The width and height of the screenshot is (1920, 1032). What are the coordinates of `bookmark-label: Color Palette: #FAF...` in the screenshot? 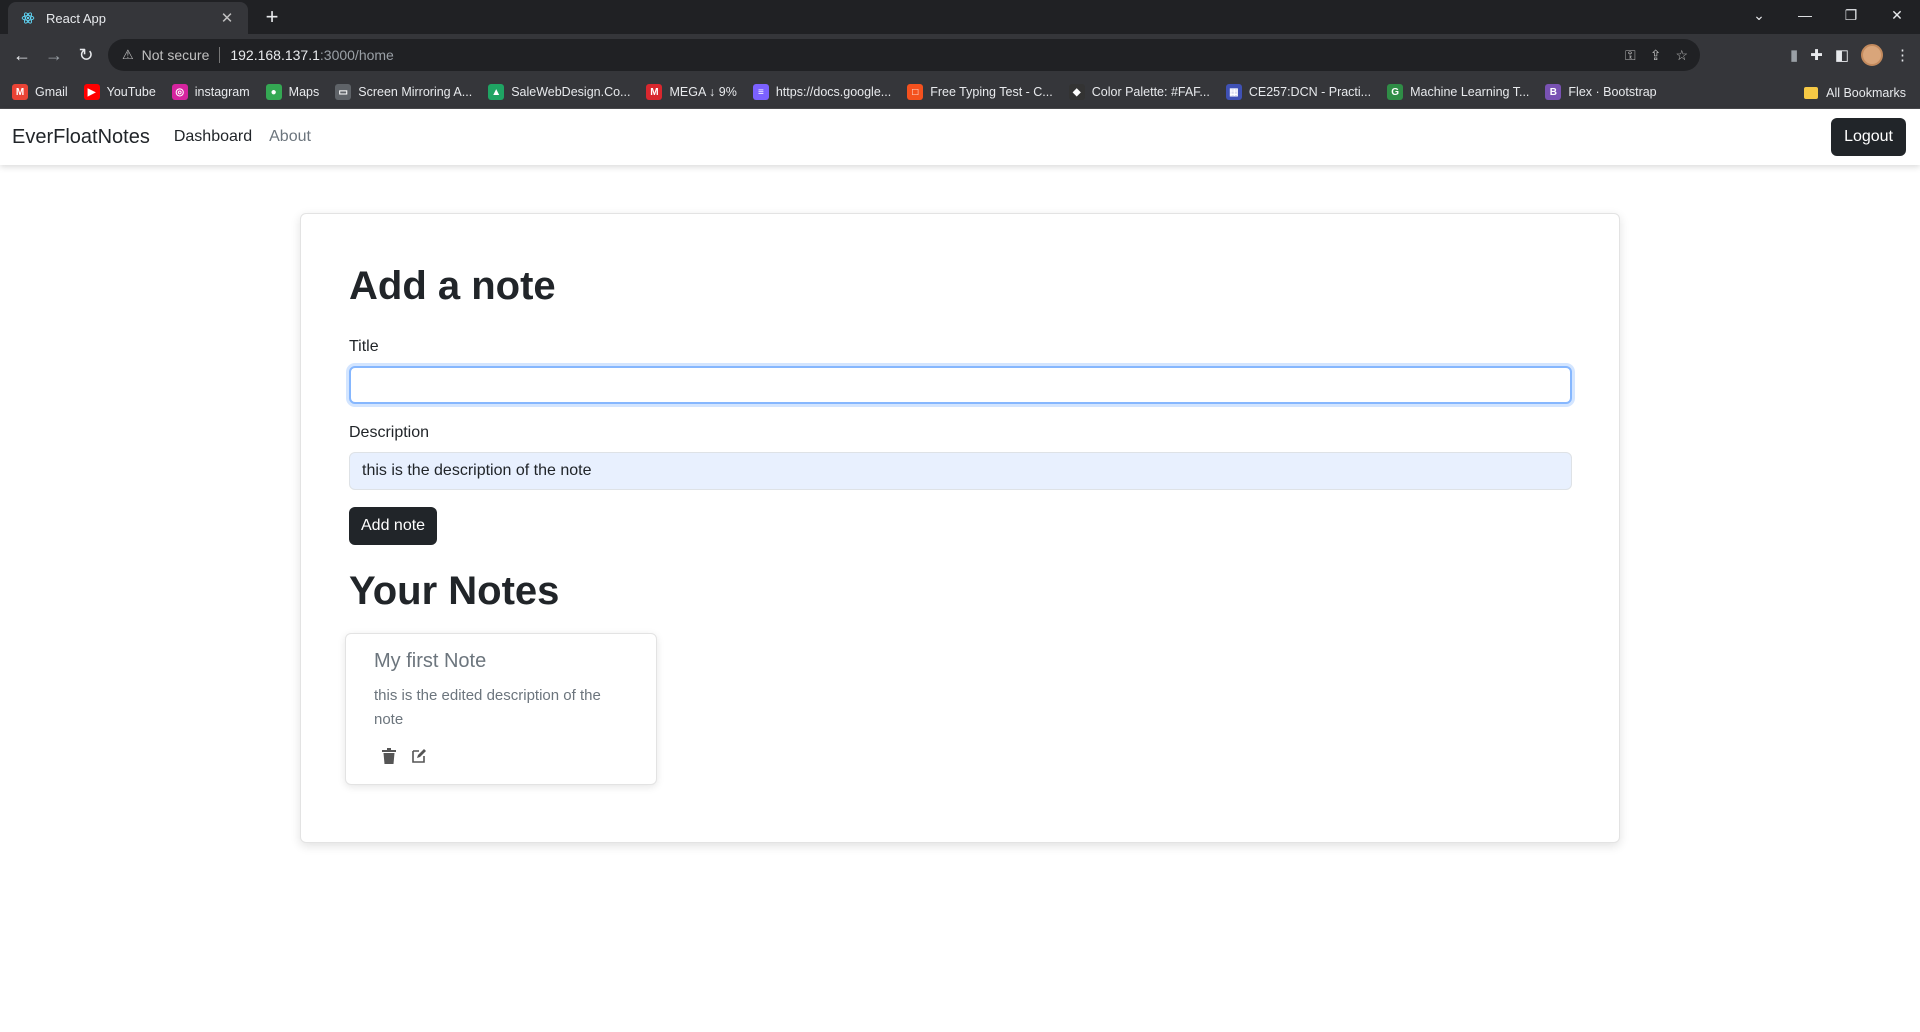 It's located at (1150, 92).